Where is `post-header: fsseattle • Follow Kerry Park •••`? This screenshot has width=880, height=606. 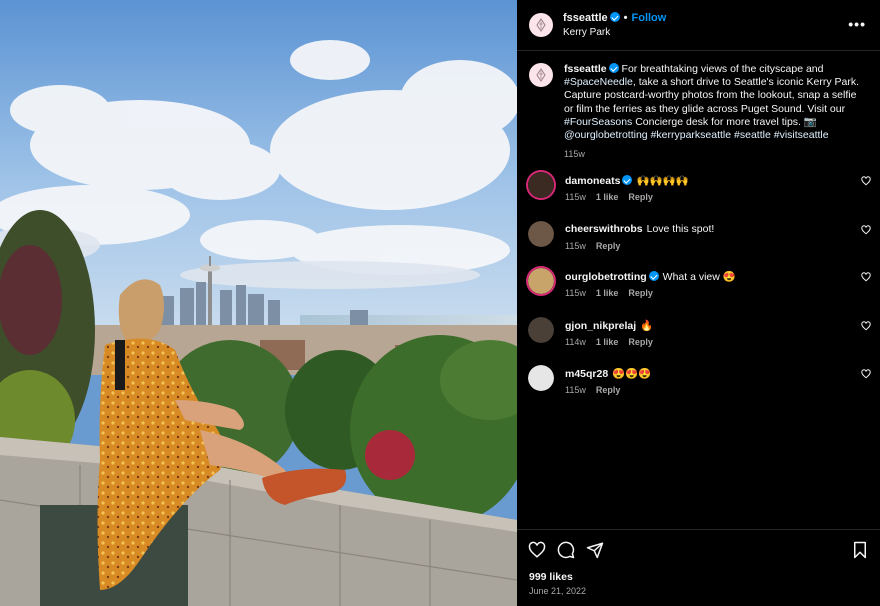 post-header: fsseattle • Follow Kerry Park ••• is located at coordinates (698, 25).